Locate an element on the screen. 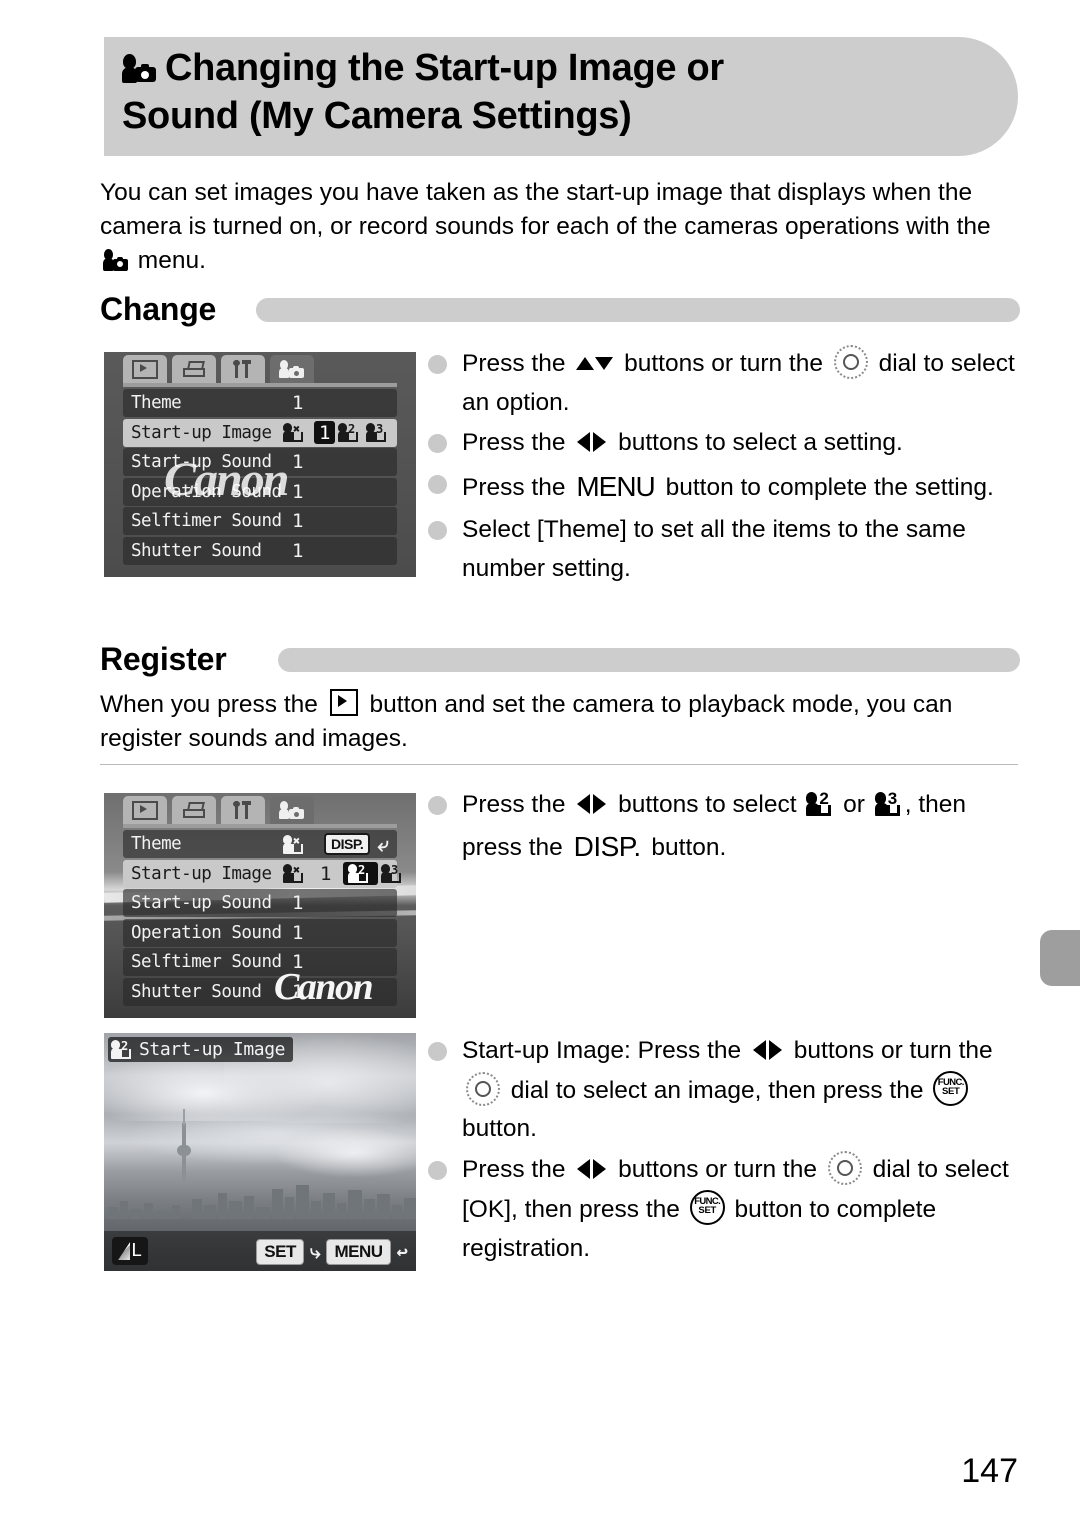 The image size is (1080, 1521). image-size-label: L is located at coordinates (136, 1250).